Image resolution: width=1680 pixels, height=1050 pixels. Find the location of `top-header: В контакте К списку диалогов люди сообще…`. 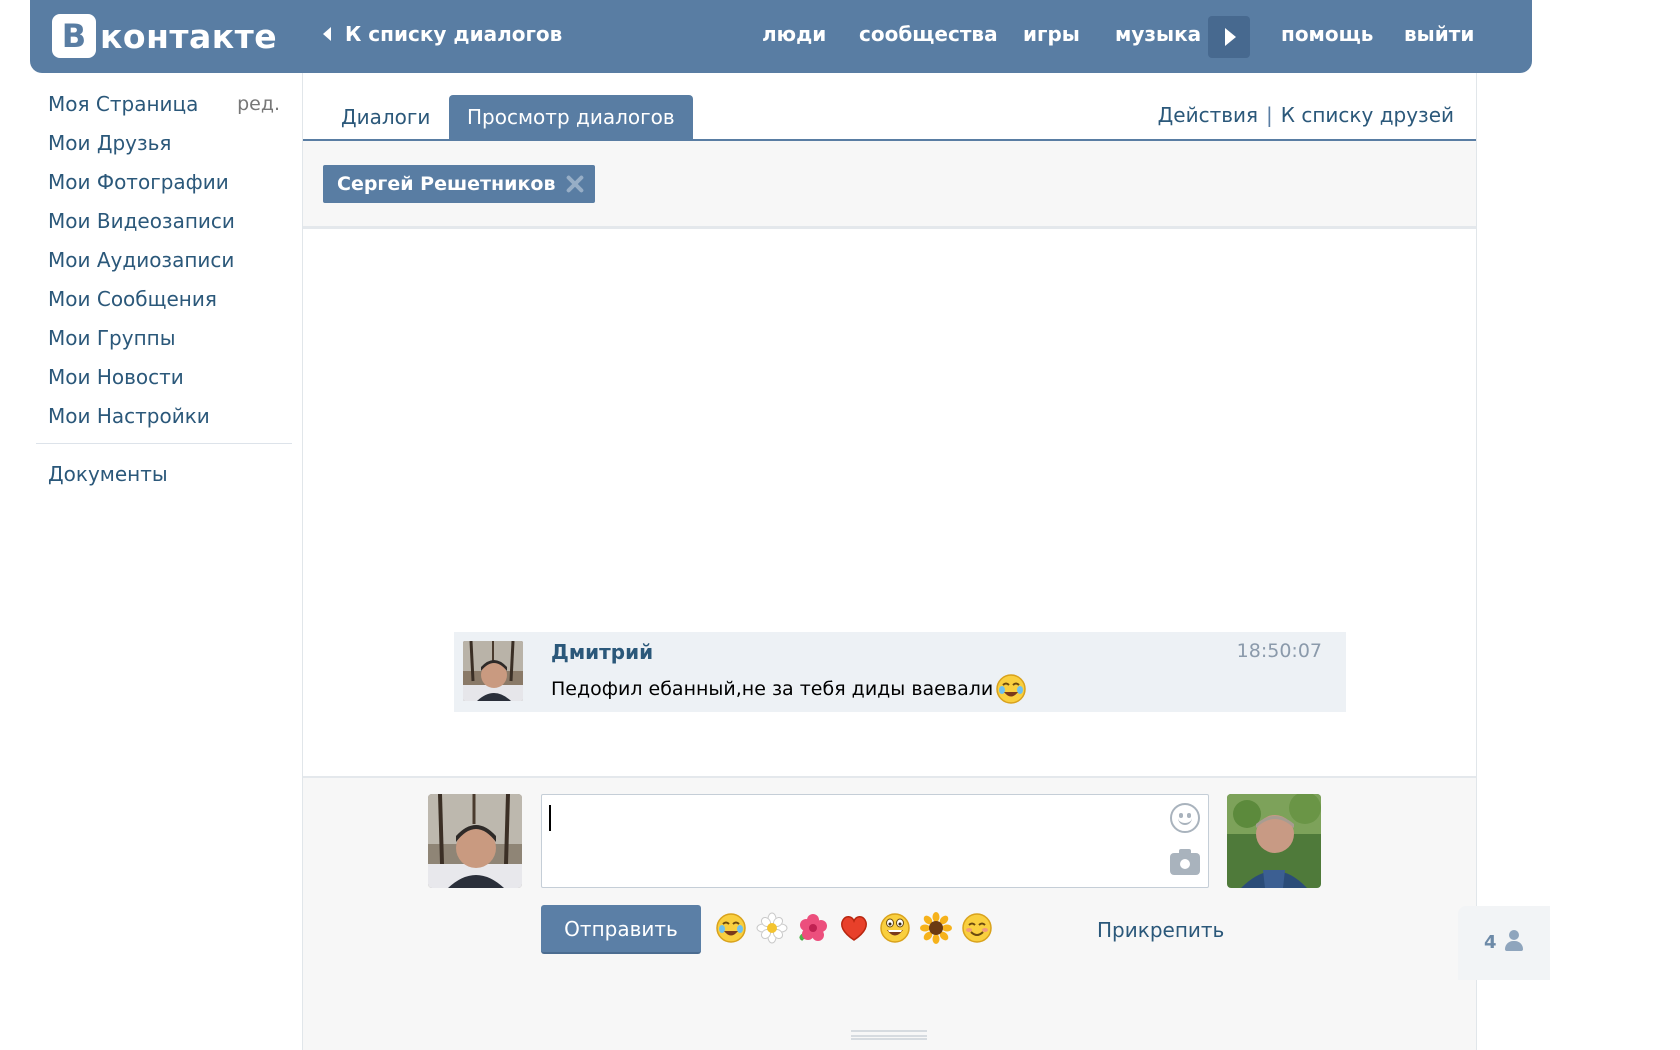

top-header: В контакте К списку диалогов люди сообще… is located at coordinates (781, 36).